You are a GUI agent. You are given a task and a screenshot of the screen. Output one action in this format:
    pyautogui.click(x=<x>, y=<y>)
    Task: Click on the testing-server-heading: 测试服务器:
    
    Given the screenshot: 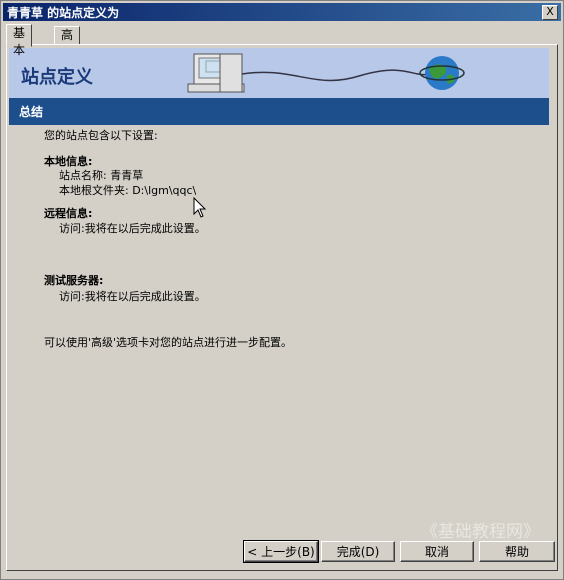 What is the action you would take?
    pyautogui.click(x=74, y=280)
    